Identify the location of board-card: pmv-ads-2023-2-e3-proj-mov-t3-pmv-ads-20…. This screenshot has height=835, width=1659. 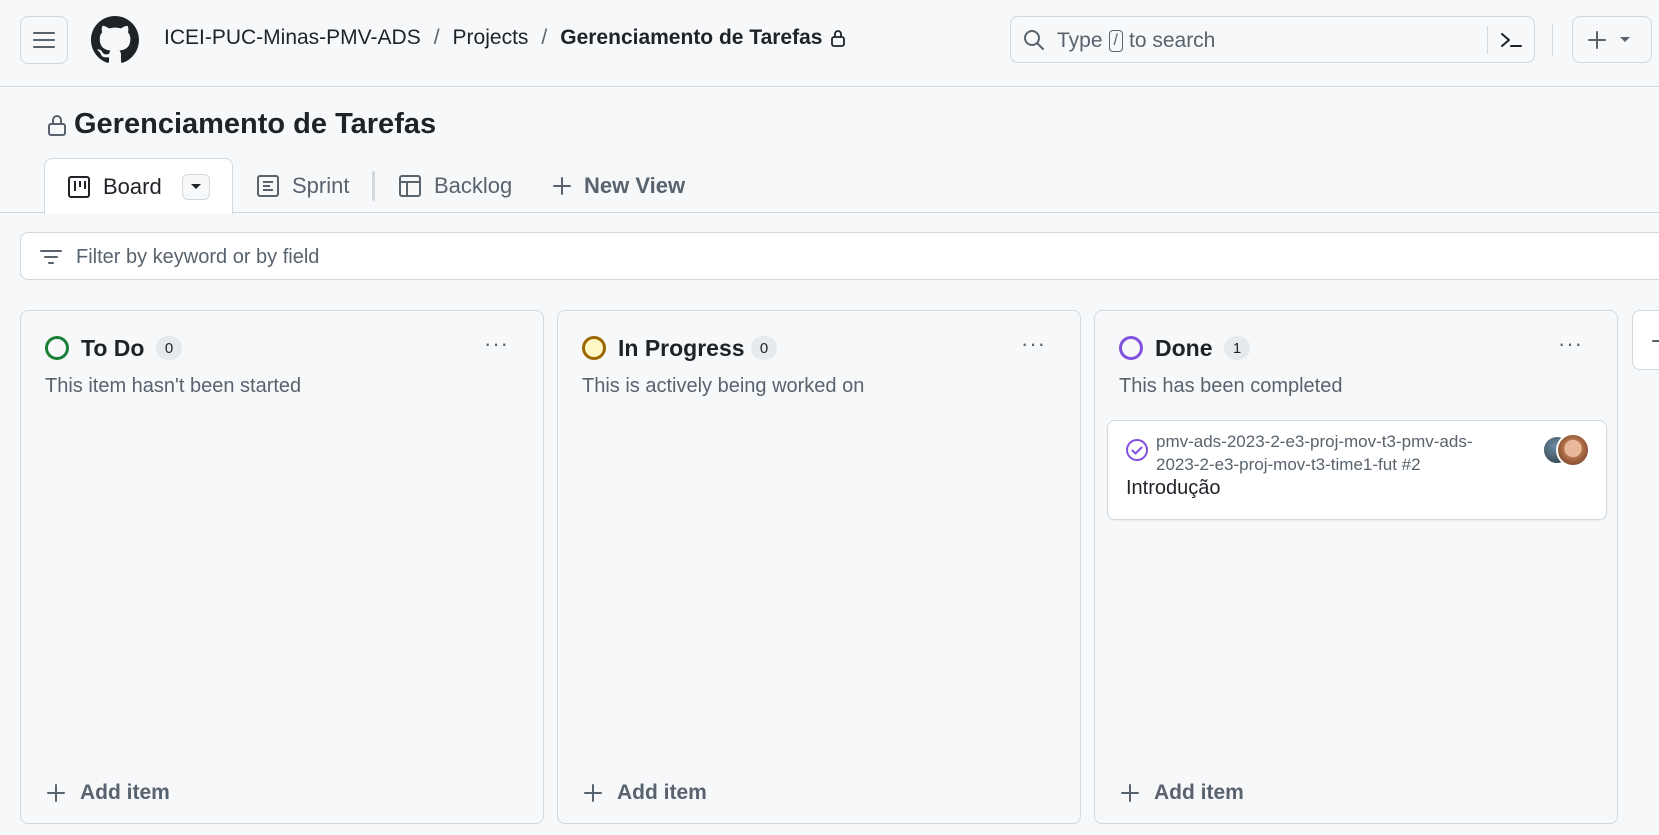
(1357, 470).